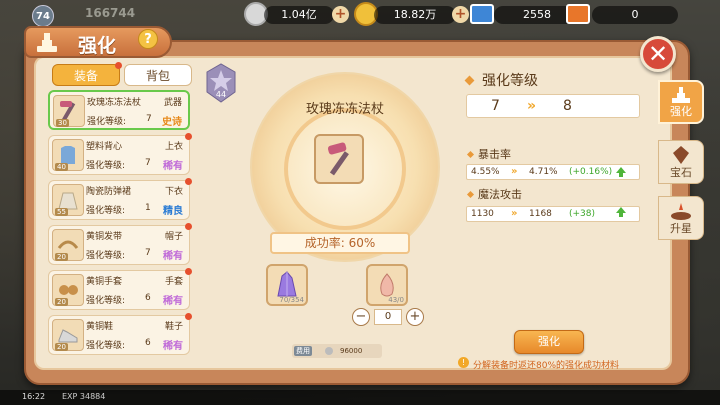  I want to click on item-slot: 武器, so click(172, 103).